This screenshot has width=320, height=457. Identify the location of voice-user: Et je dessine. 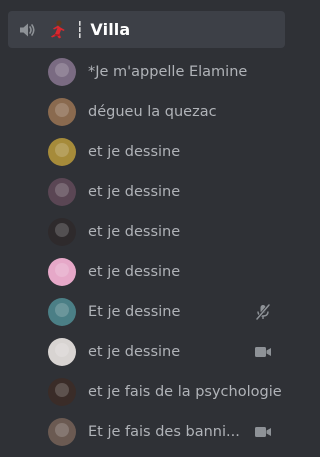
(168, 312).